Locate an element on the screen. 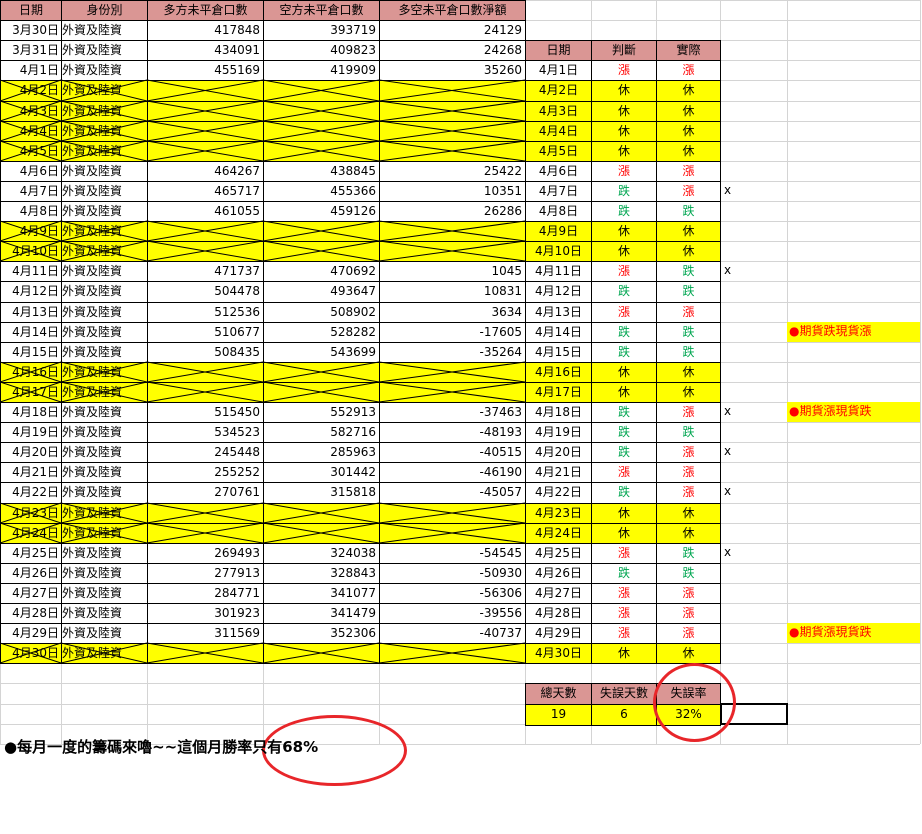 This screenshot has height=834, width=922. date-cell: 4月20日 is located at coordinates (31, 452).